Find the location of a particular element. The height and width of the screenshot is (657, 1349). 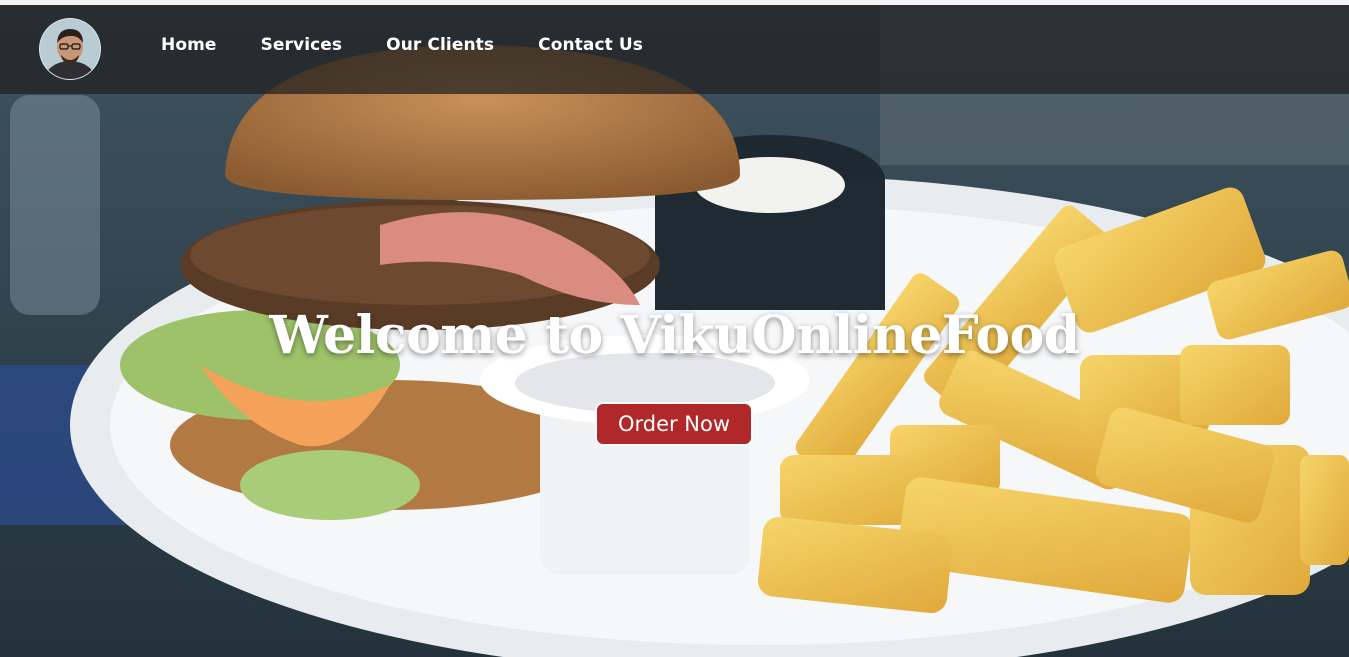

hero-title: Welcome to VikuOnlineFood is located at coordinates (674, 335).